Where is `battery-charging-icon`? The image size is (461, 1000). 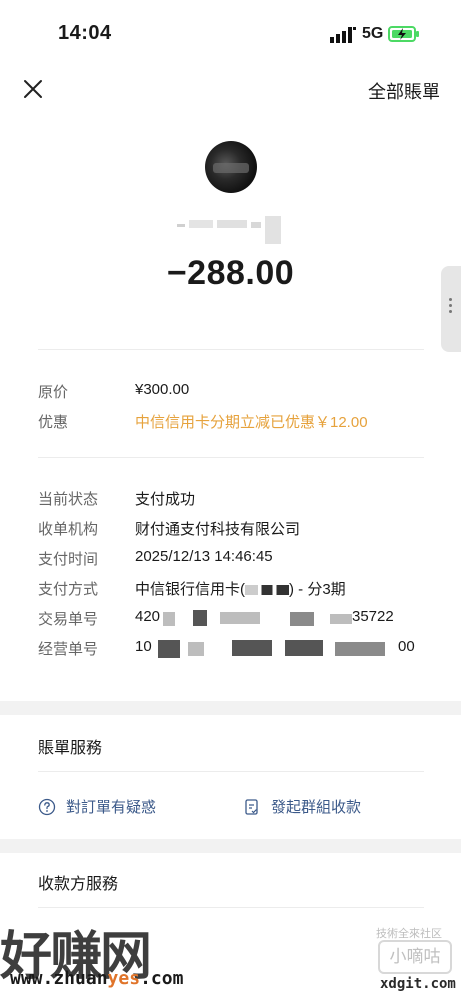
battery-charging-icon is located at coordinates (403, 34).